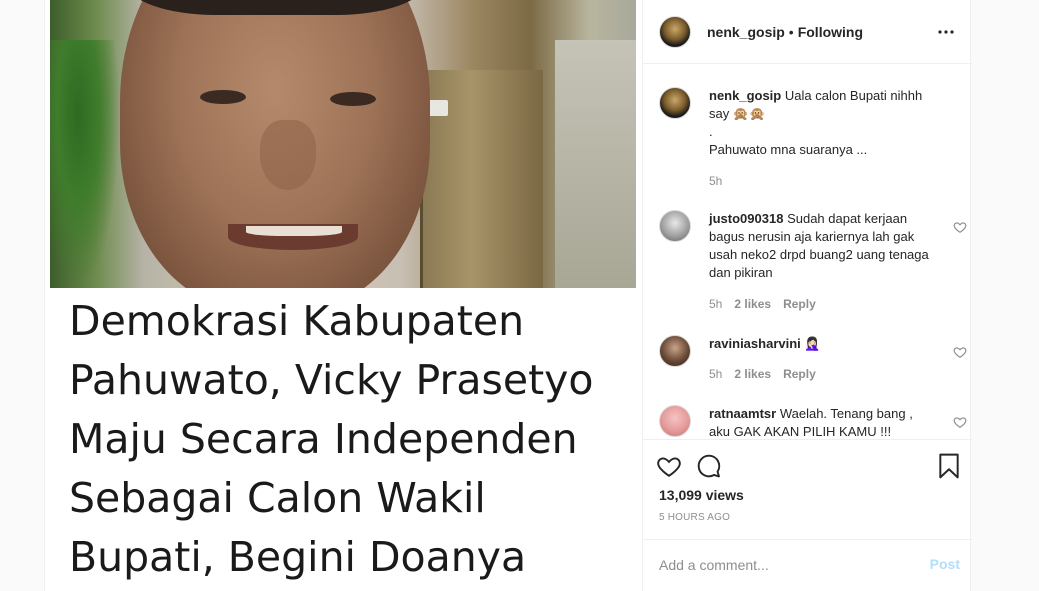  What do you see at coordinates (288, 155) in the screenshot?
I see `person-nose` at bounding box center [288, 155].